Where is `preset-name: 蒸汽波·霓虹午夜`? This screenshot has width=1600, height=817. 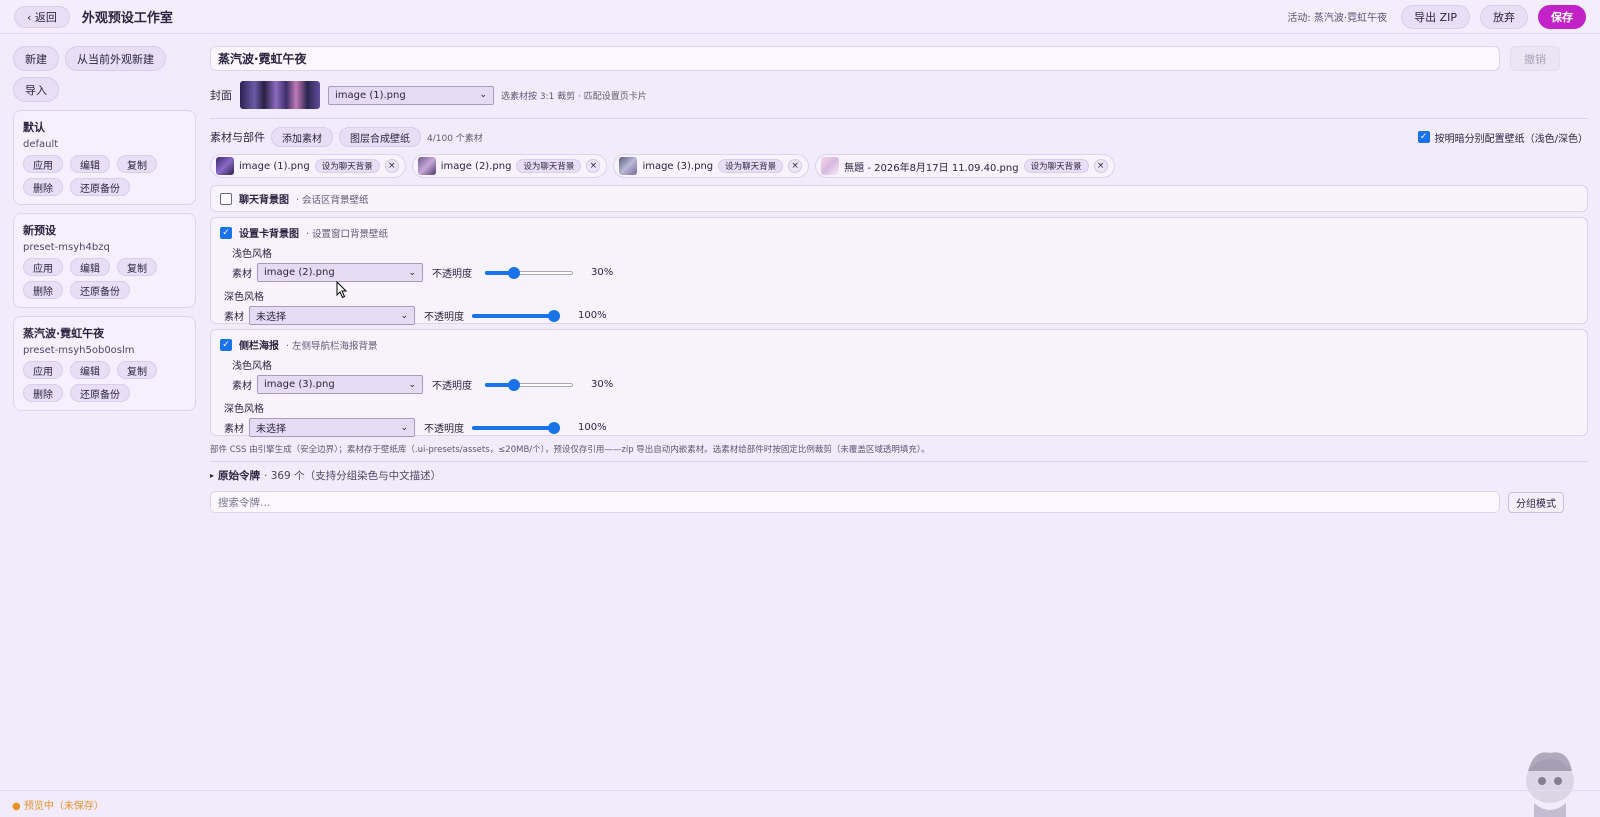 preset-name: 蒸汽波·霓虹午夜 is located at coordinates (64, 333).